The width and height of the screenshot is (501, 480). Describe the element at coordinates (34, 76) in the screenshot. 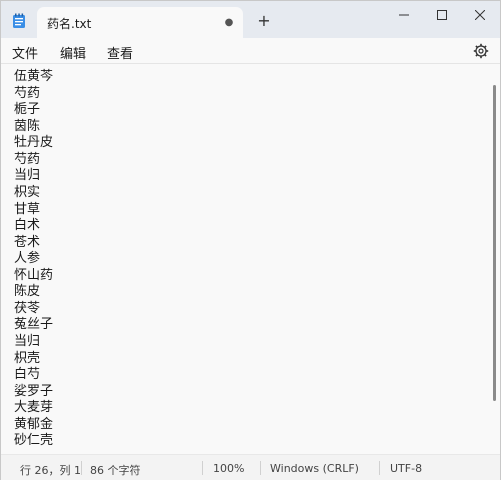

I see `text-line: 伍黄芩` at that location.